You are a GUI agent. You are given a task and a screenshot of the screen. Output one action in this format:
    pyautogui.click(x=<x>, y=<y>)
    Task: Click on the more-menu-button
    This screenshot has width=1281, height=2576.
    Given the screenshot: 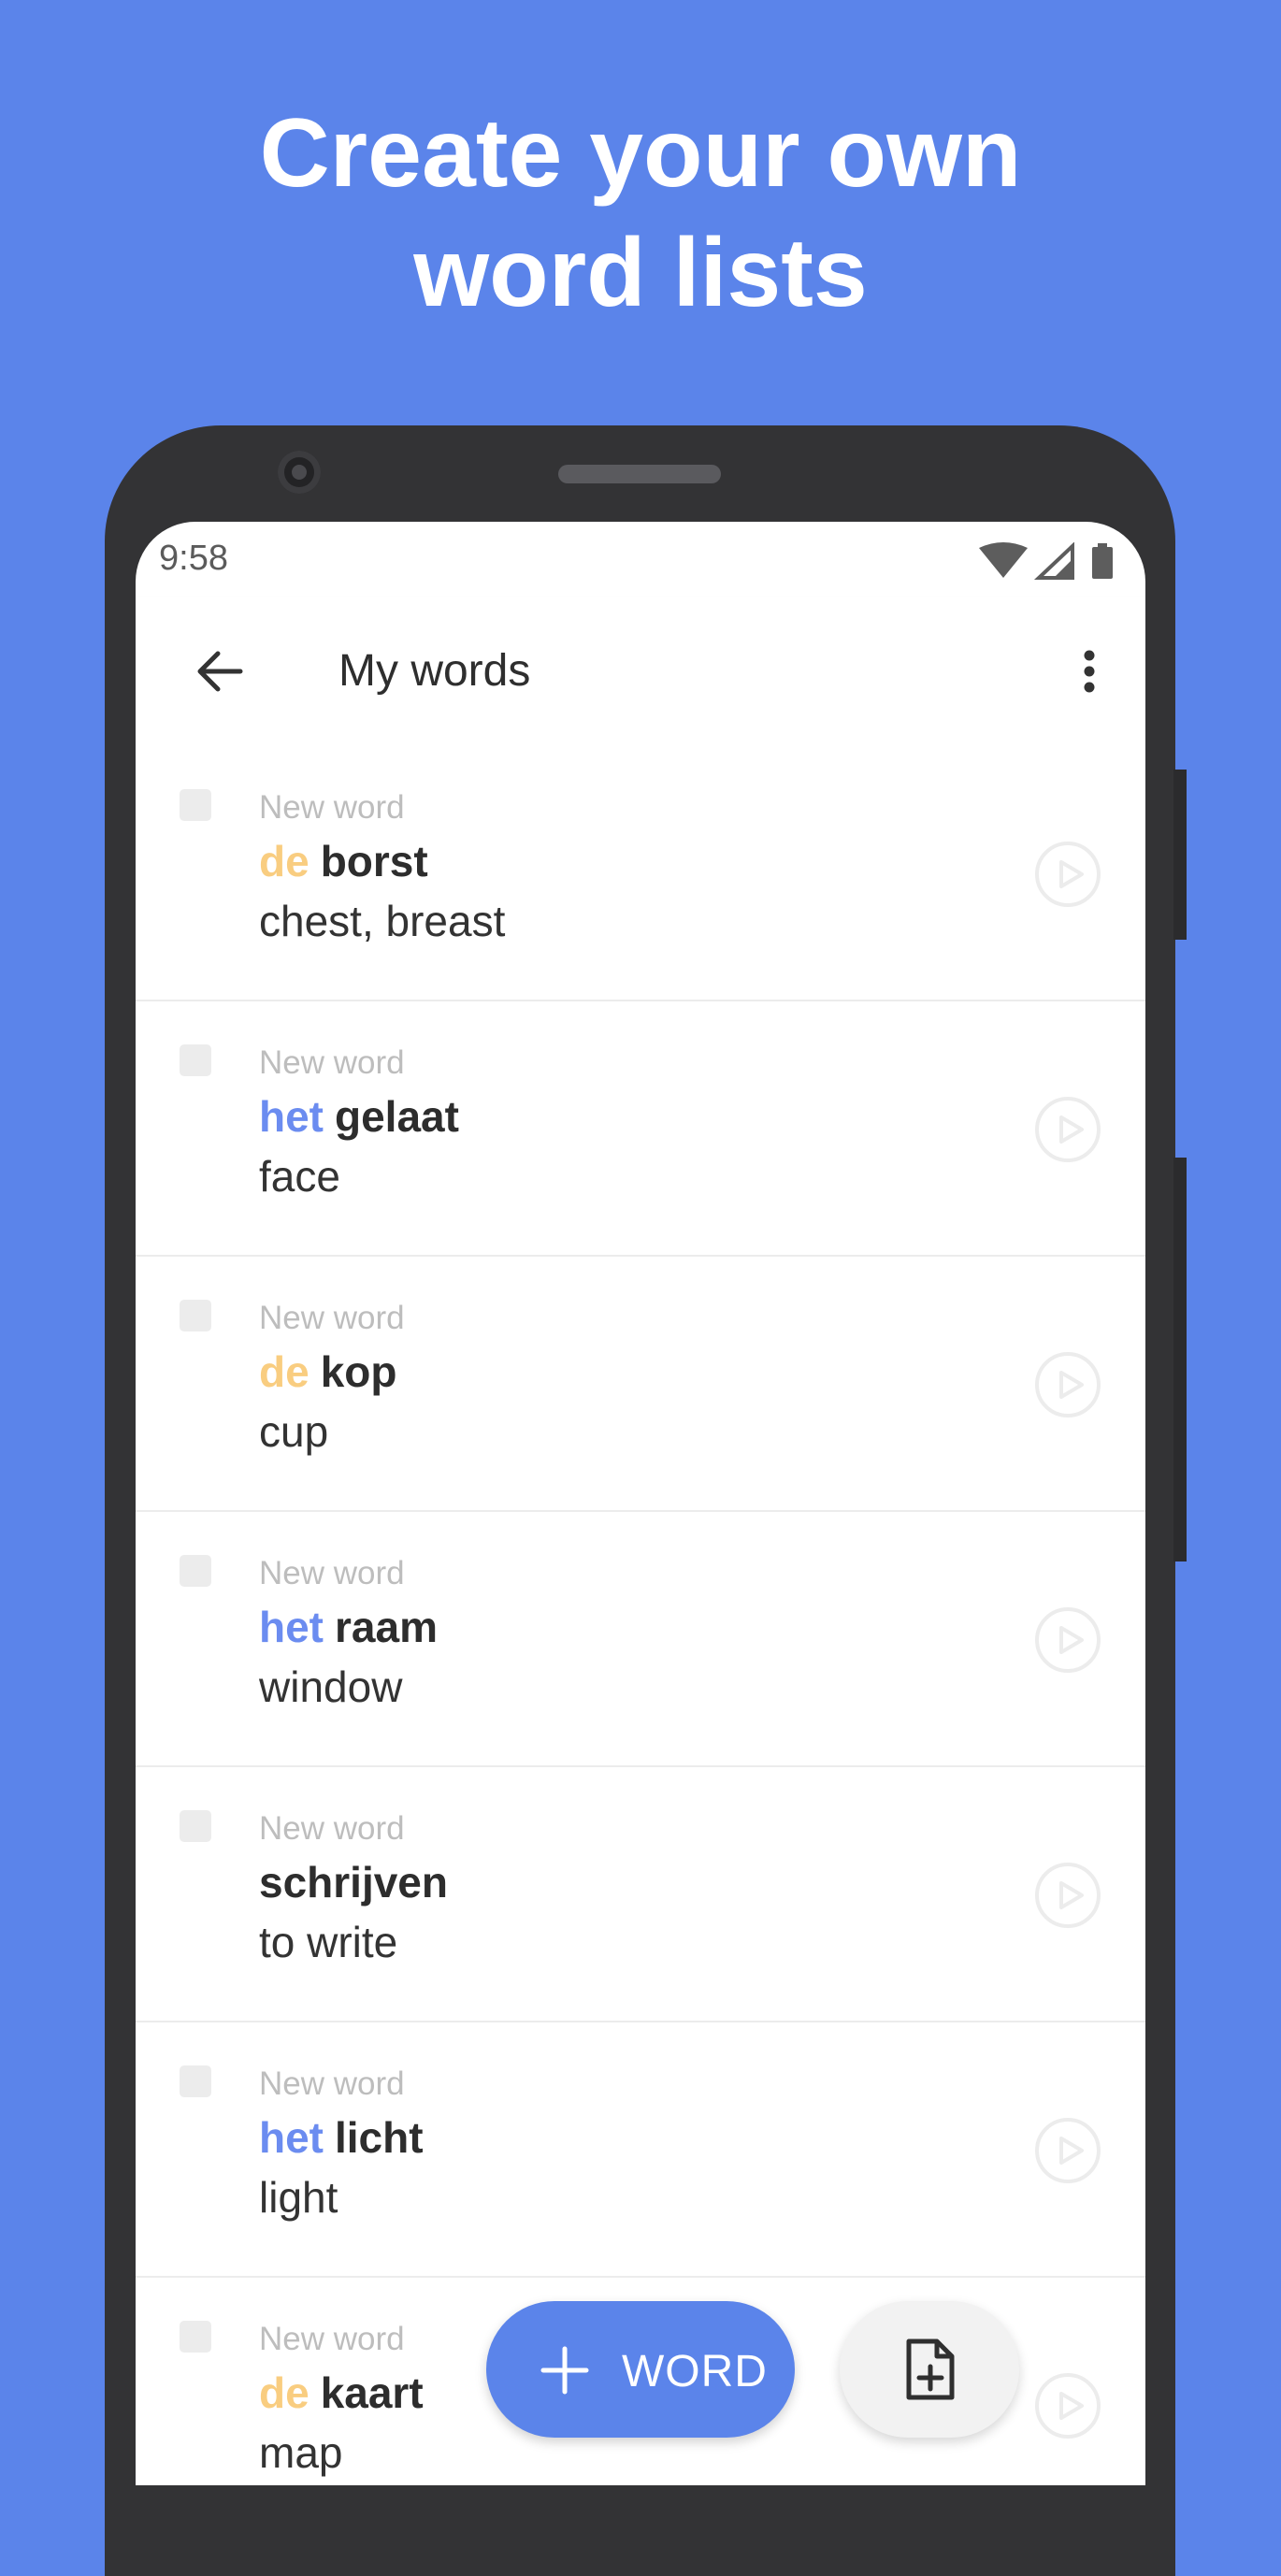 What is the action you would take?
    pyautogui.click(x=1089, y=671)
    